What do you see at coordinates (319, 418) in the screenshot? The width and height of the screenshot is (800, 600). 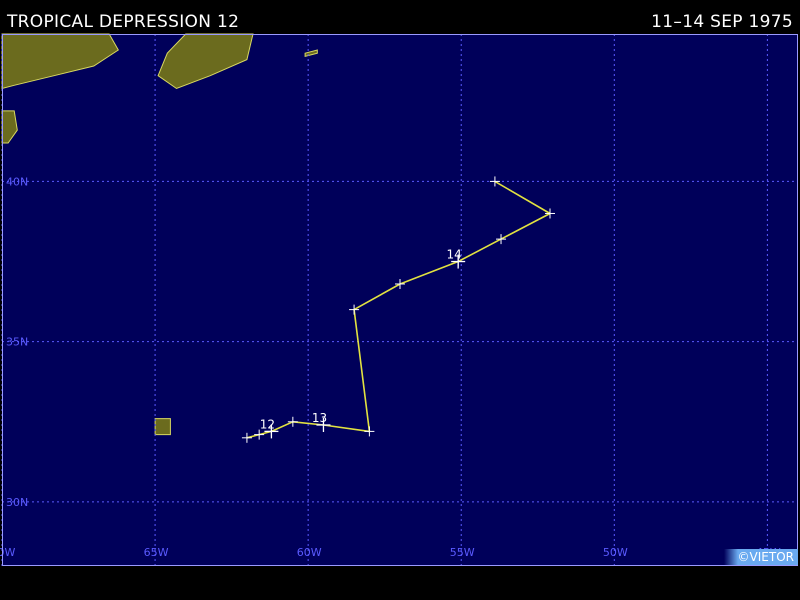 I see `day-label: 13` at bounding box center [319, 418].